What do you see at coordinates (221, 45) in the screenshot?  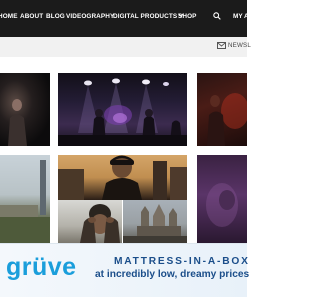 I see `mail-icon` at bounding box center [221, 45].